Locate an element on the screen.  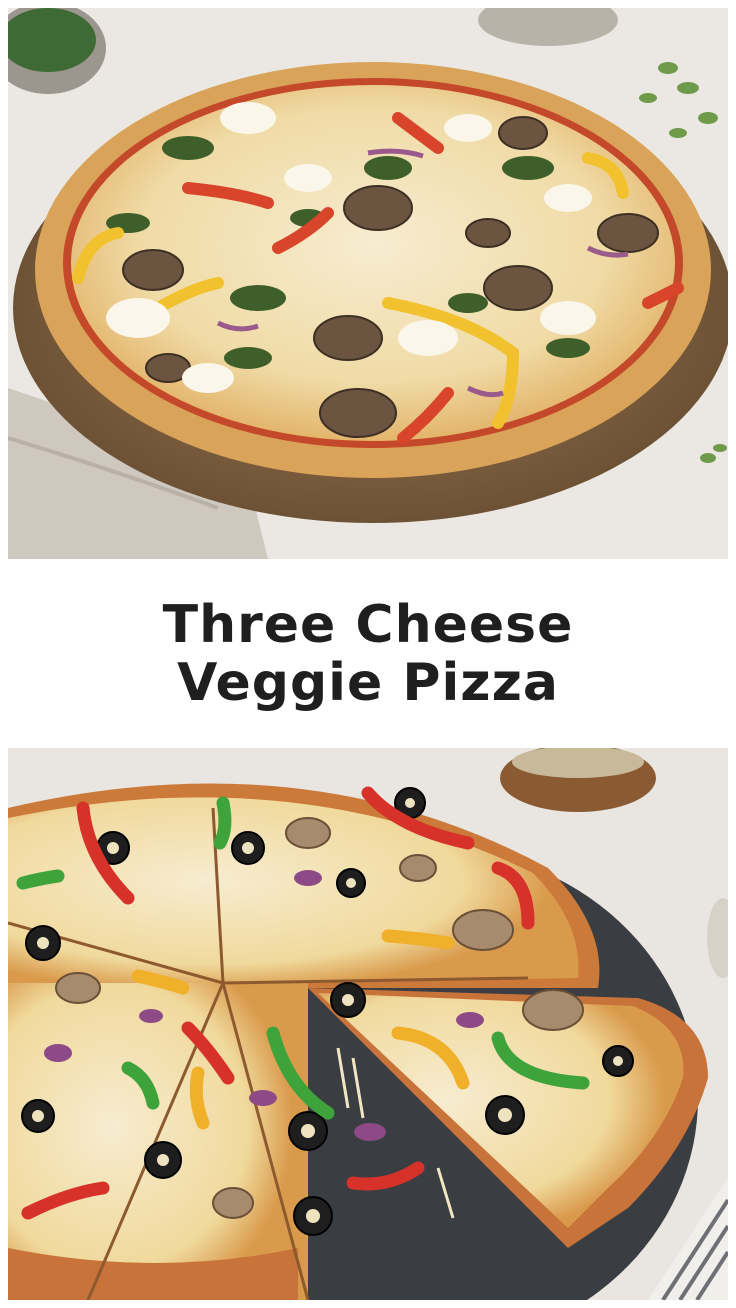
recipe-title-line-2: Veggie Pizza is located at coordinates (368, 682).